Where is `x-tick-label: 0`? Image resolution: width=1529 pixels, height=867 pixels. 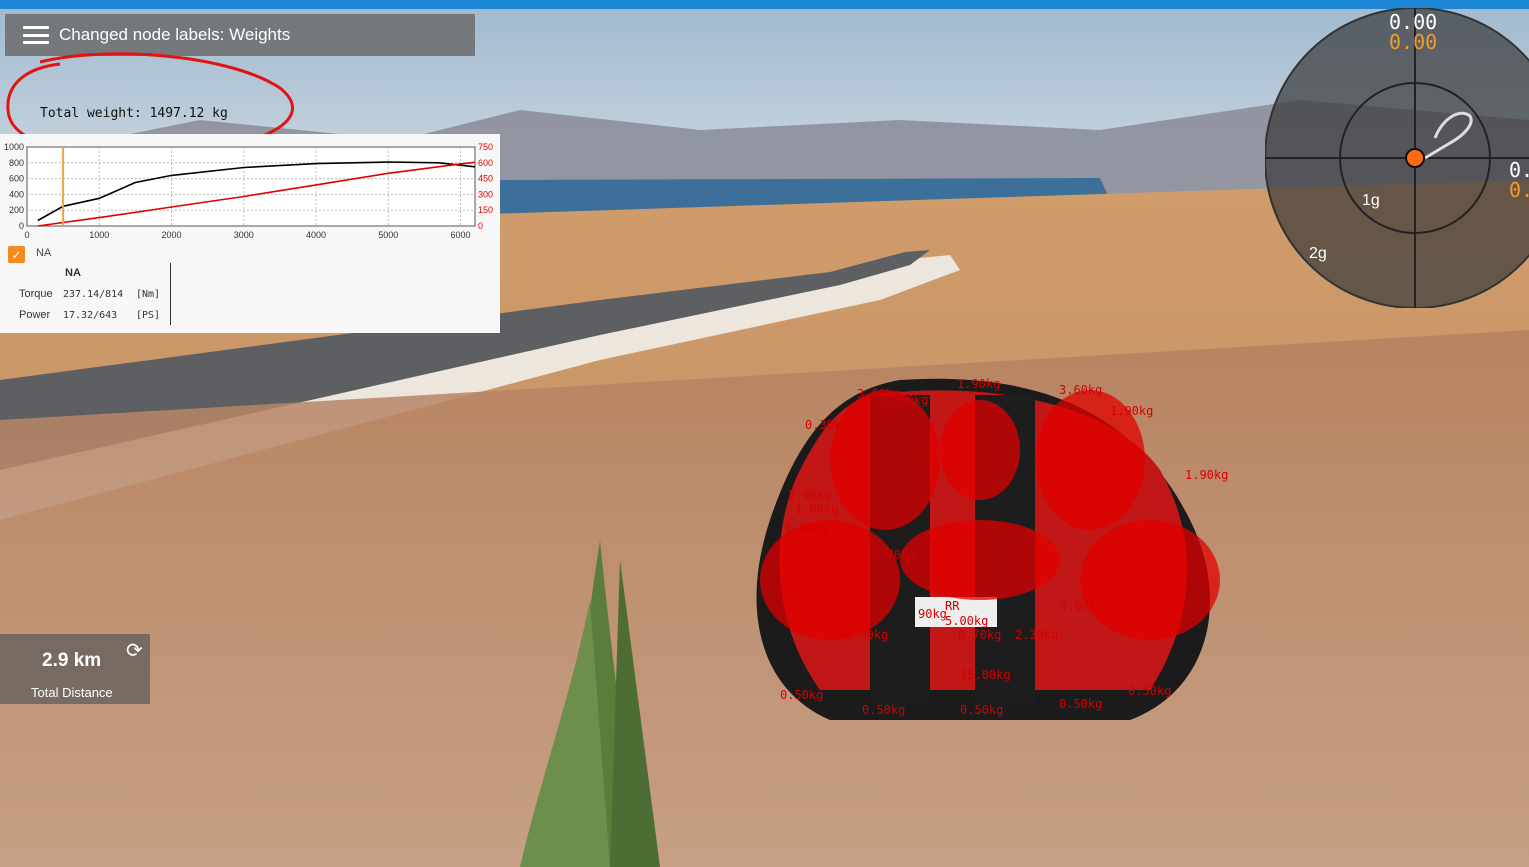 x-tick-label: 0 is located at coordinates (26, 235).